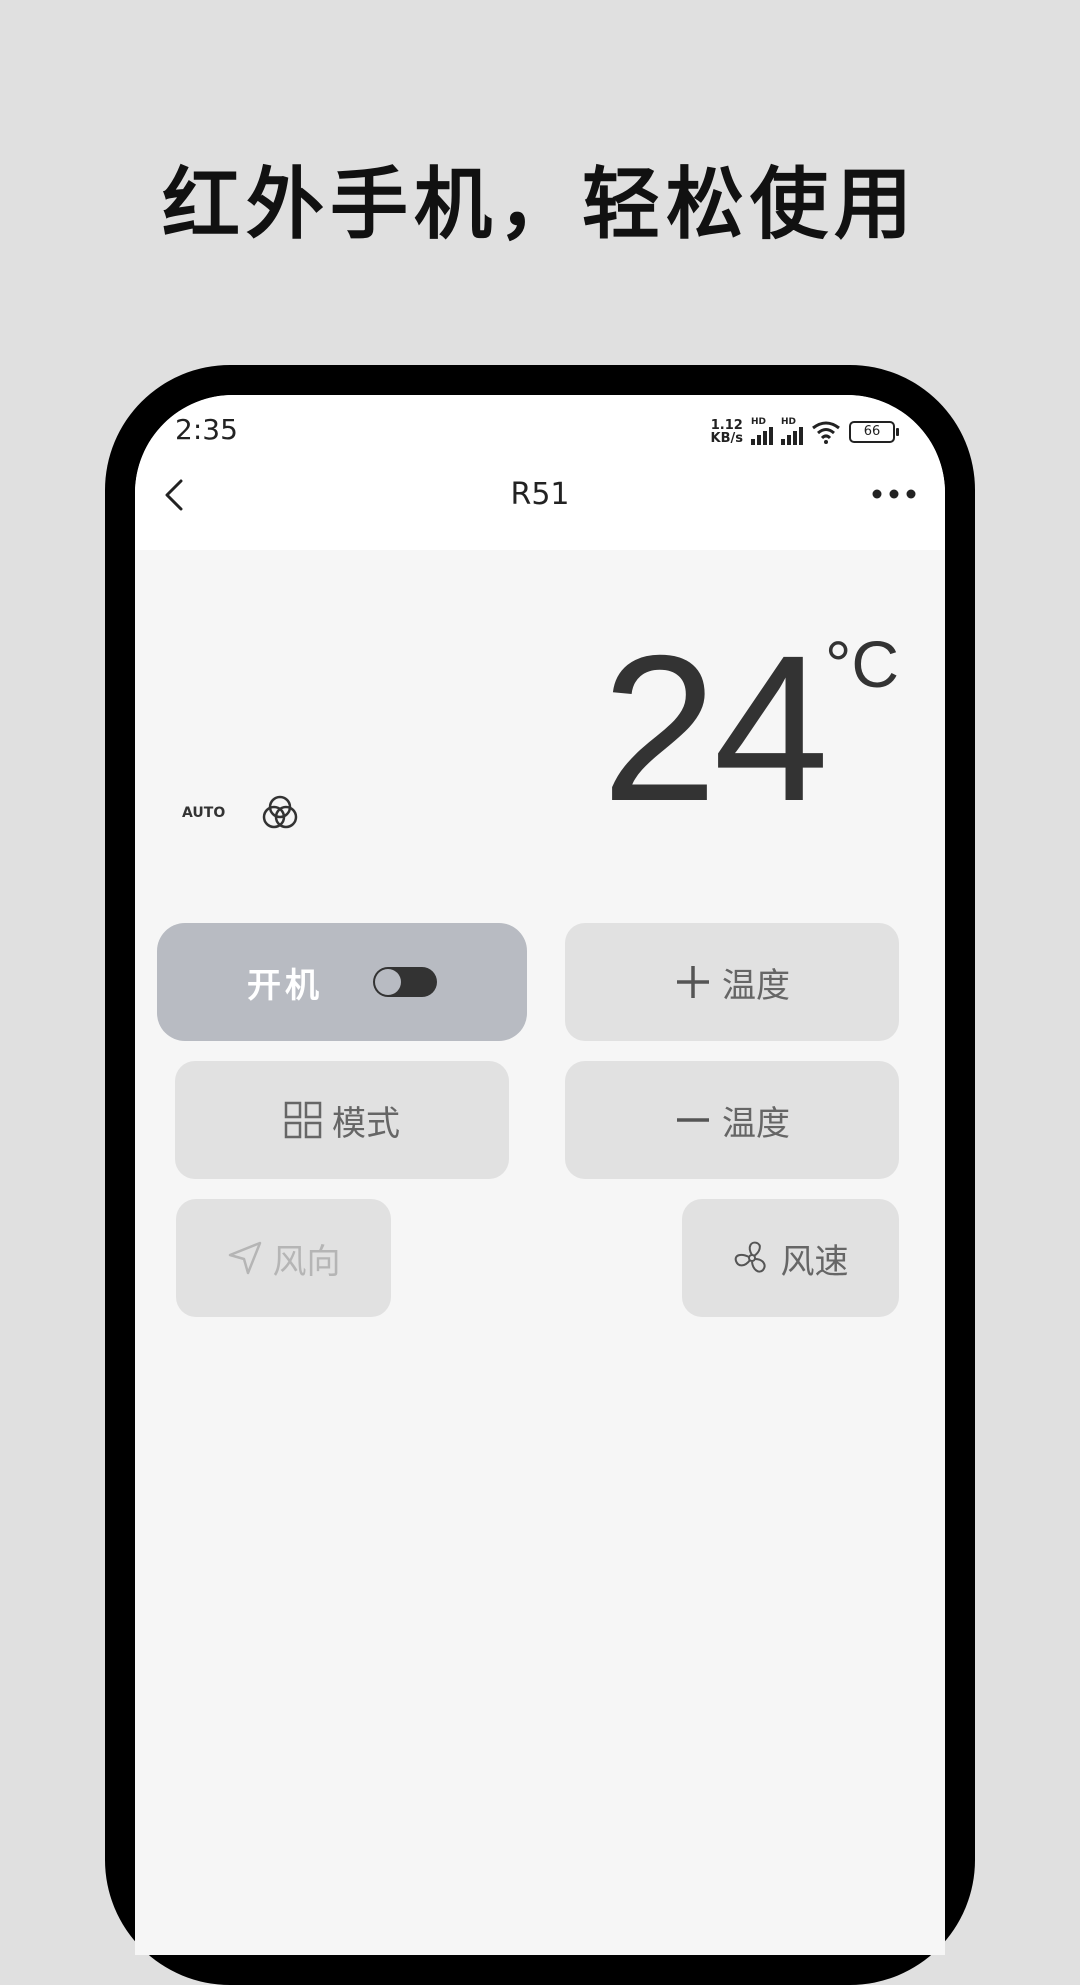 This screenshot has width=1080, height=1985. What do you see at coordinates (405, 982) in the screenshot?
I see `power-toggle` at bounding box center [405, 982].